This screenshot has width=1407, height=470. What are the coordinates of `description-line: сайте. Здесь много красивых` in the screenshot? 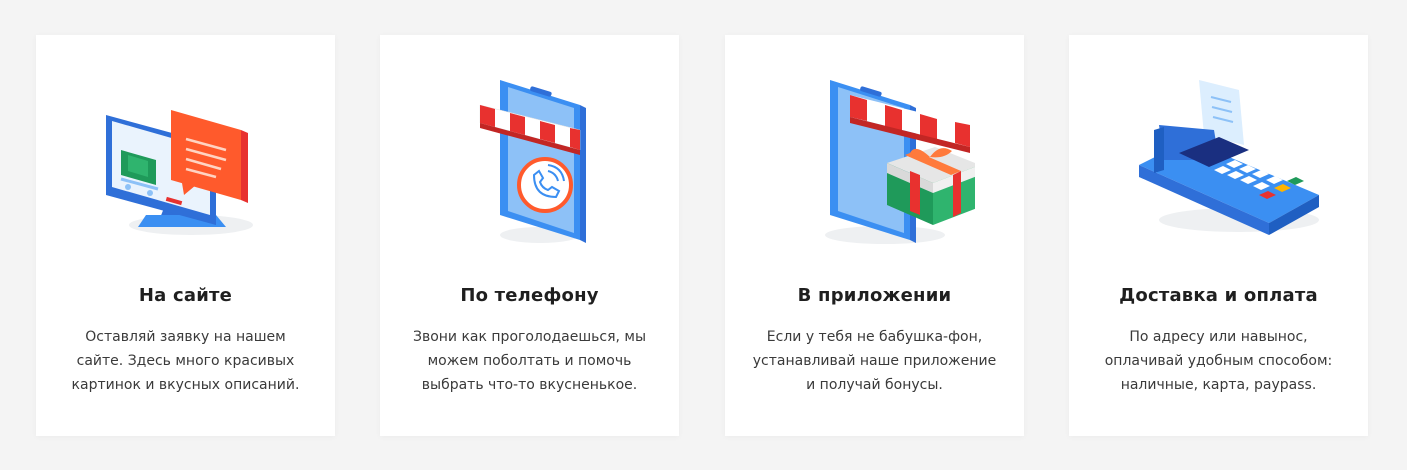 It's located at (185, 361).